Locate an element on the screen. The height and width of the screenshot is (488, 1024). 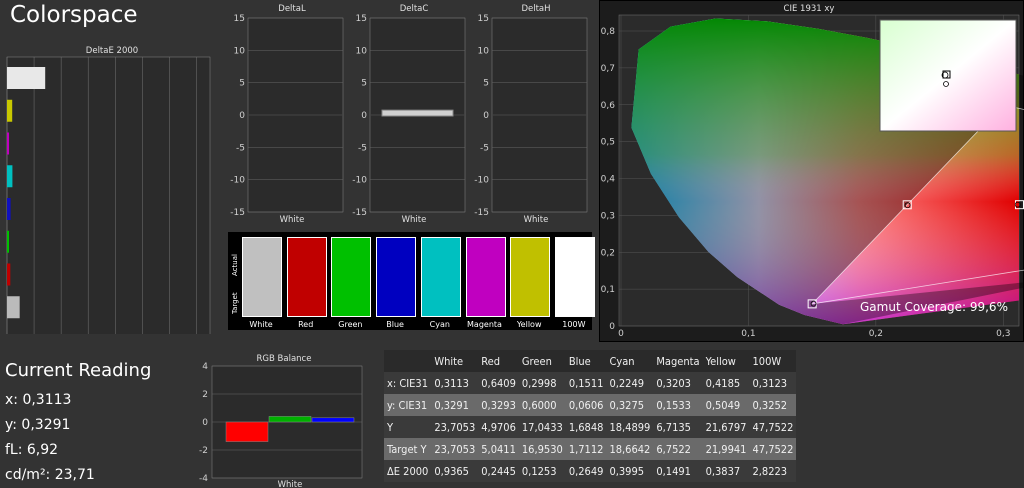
table-cell: 0,3113 is located at coordinates (451, 383).